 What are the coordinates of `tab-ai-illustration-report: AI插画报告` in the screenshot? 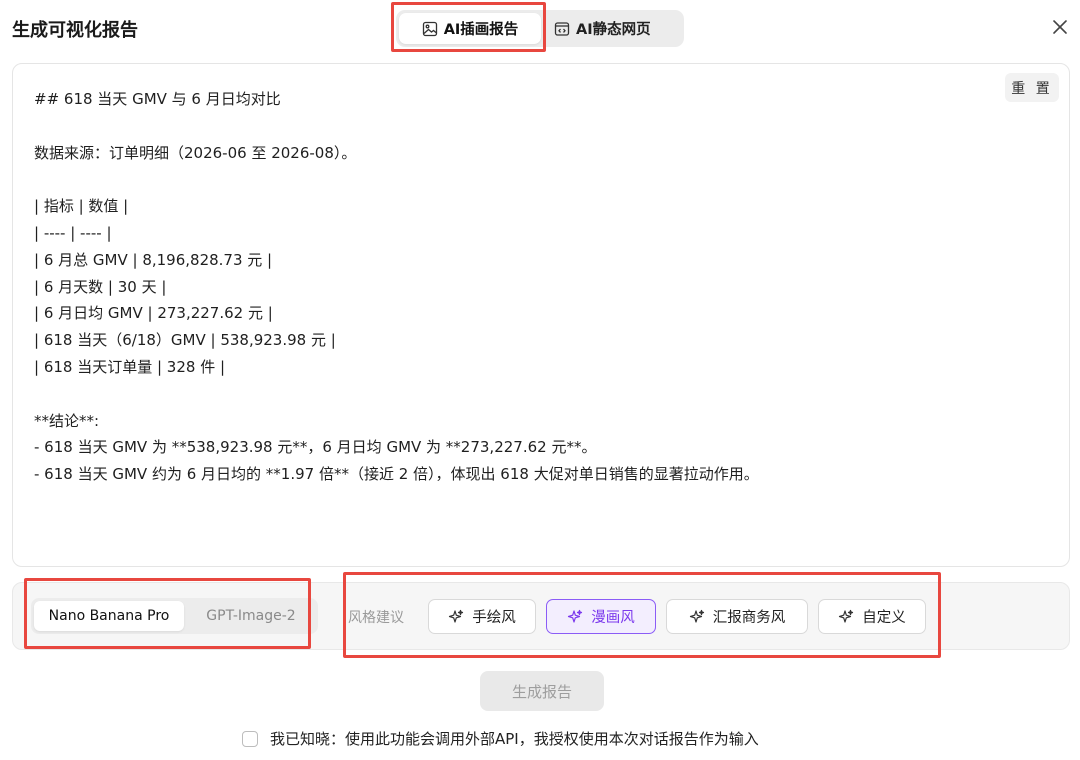 It's located at (470, 28).